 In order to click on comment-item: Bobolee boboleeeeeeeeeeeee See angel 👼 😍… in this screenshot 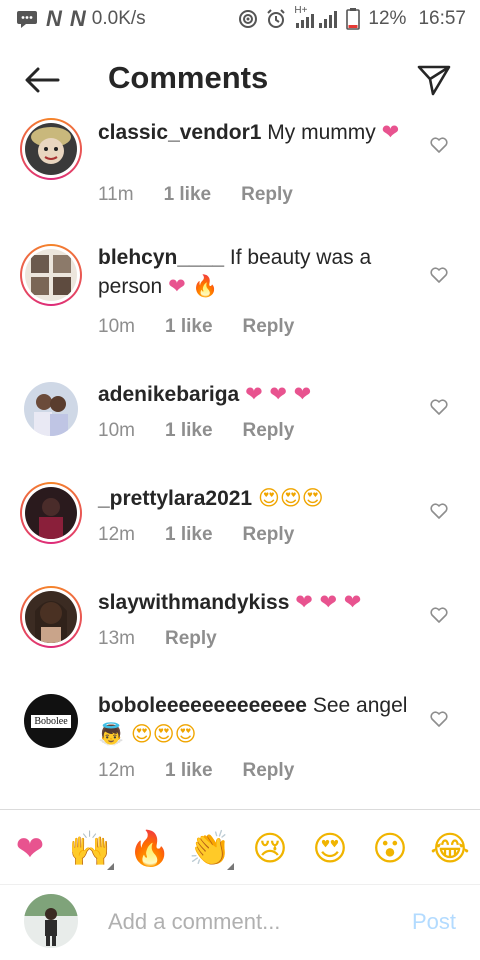, I will do `click(240, 750)`.